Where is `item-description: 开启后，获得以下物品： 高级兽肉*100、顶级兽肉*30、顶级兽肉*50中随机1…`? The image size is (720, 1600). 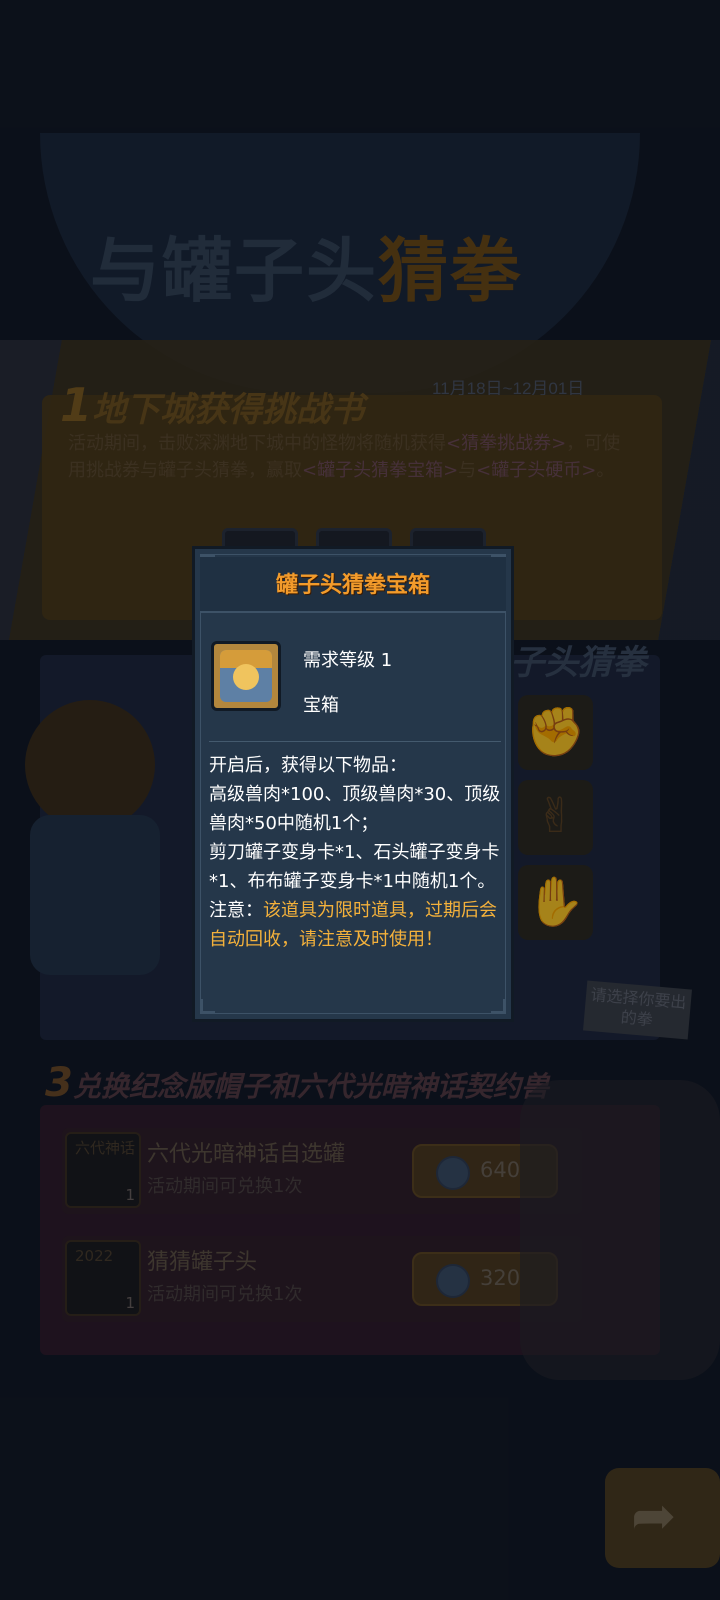 item-description: 开启后，获得以下物品： 高级兽肉*100、顶级兽肉*30、顶级兽肉*50中随机1… is located at coordinates (357, 852).